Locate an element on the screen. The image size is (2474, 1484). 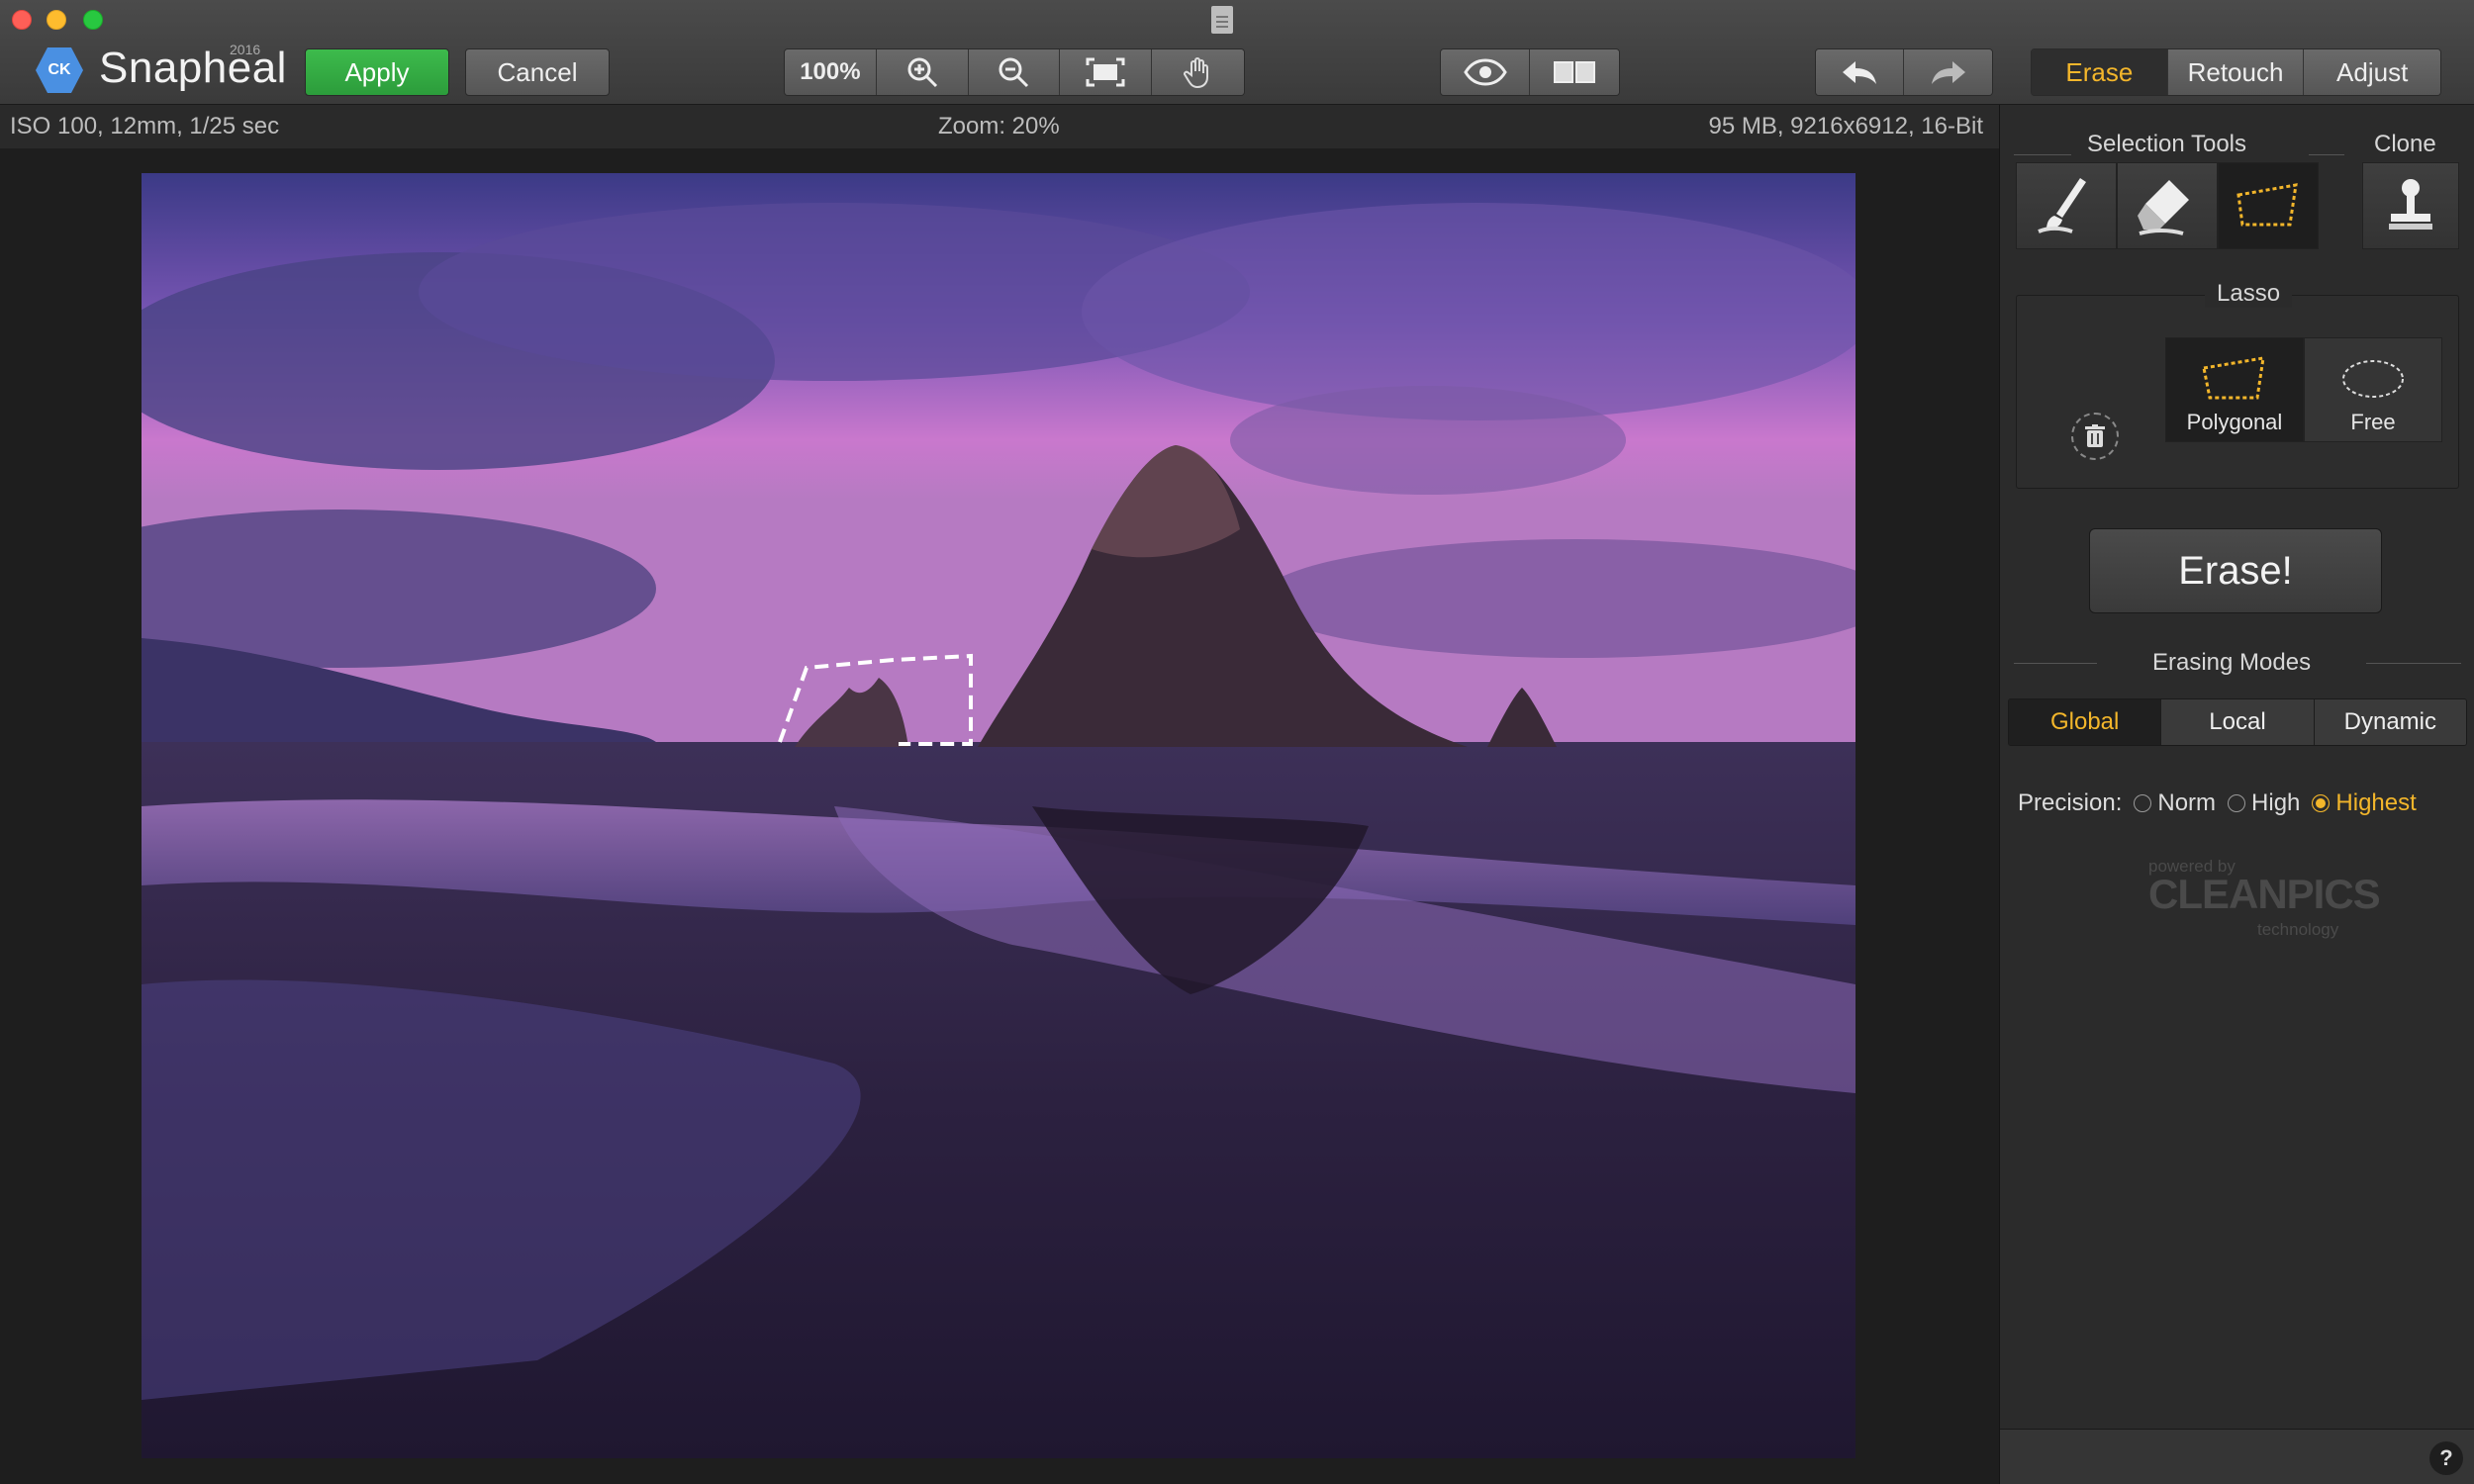
precision-high-radio: High is located at coordinates (2264, 803).